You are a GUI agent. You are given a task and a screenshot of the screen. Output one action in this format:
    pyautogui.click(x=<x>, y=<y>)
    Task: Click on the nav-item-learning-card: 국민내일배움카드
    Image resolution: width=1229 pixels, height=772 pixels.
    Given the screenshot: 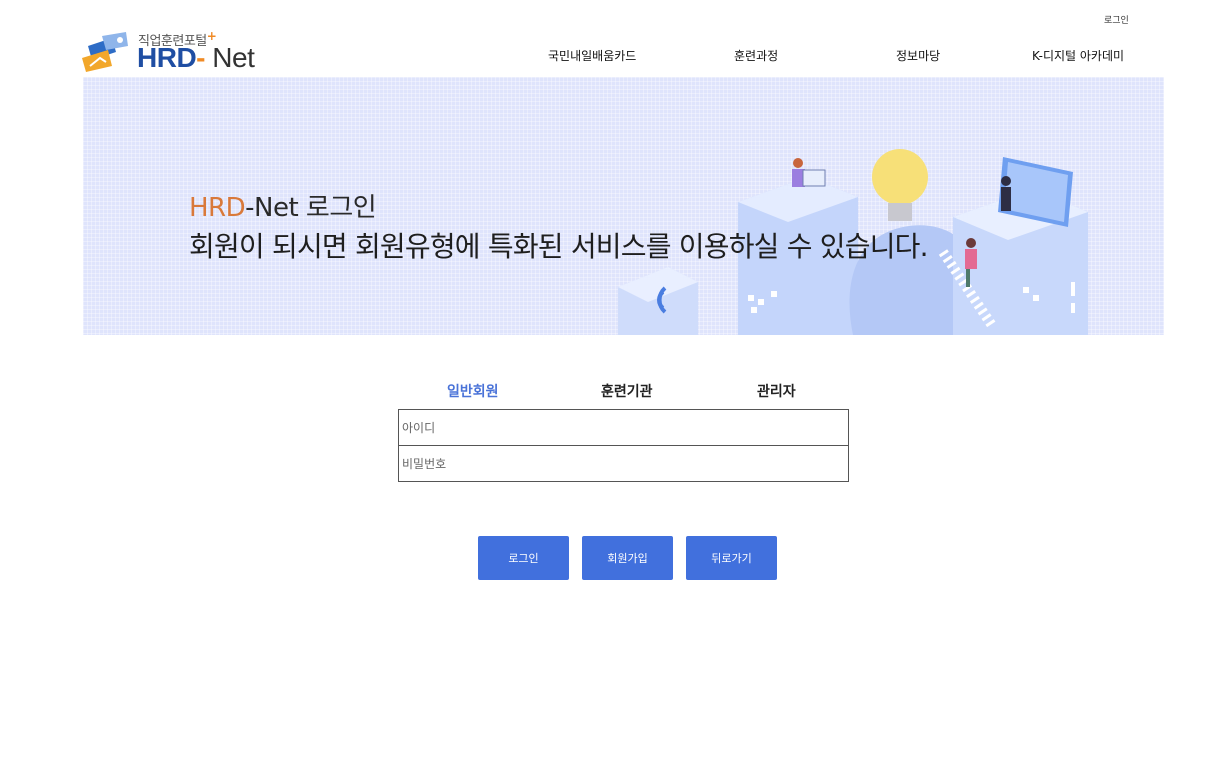 What is the action you would take?
    pyautogui.click(x=592, y=55)
    